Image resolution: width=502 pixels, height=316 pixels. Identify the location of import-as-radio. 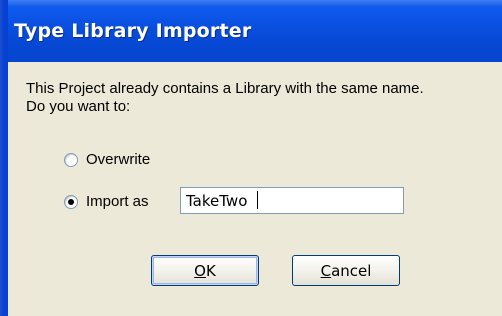
(71, 201).